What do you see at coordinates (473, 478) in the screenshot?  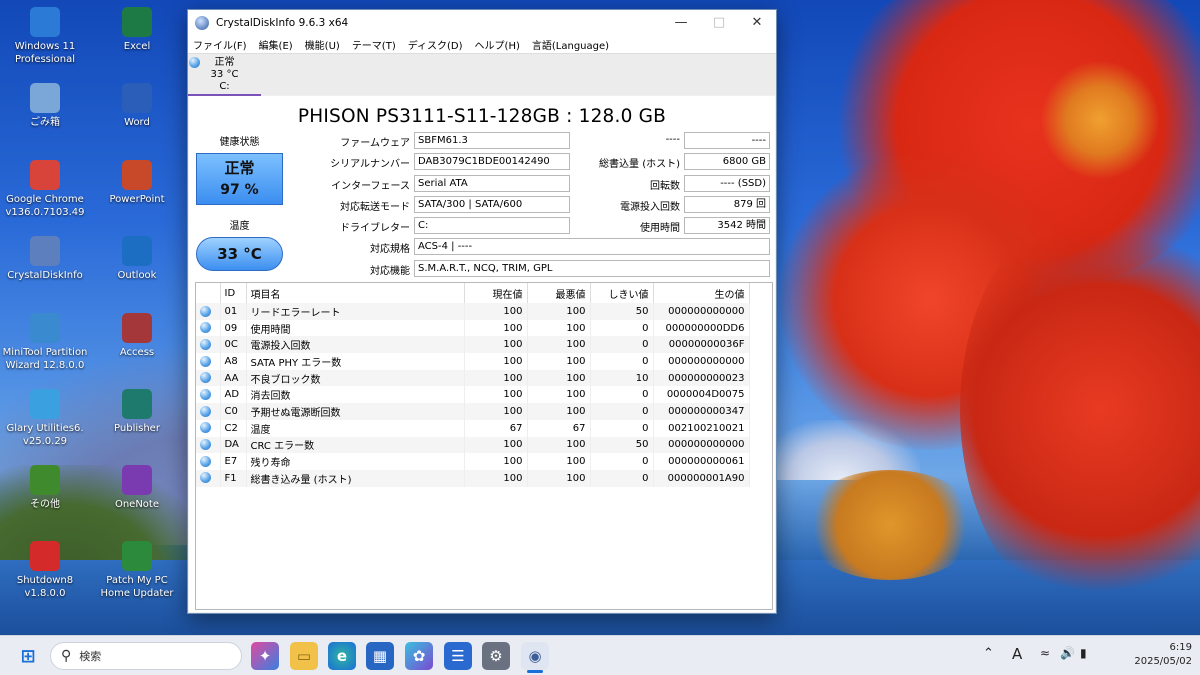 I see `table-row: F1 総書き込み量 (ホスト) 100 100 0 000000001A90` at bounding box center [473, 478].